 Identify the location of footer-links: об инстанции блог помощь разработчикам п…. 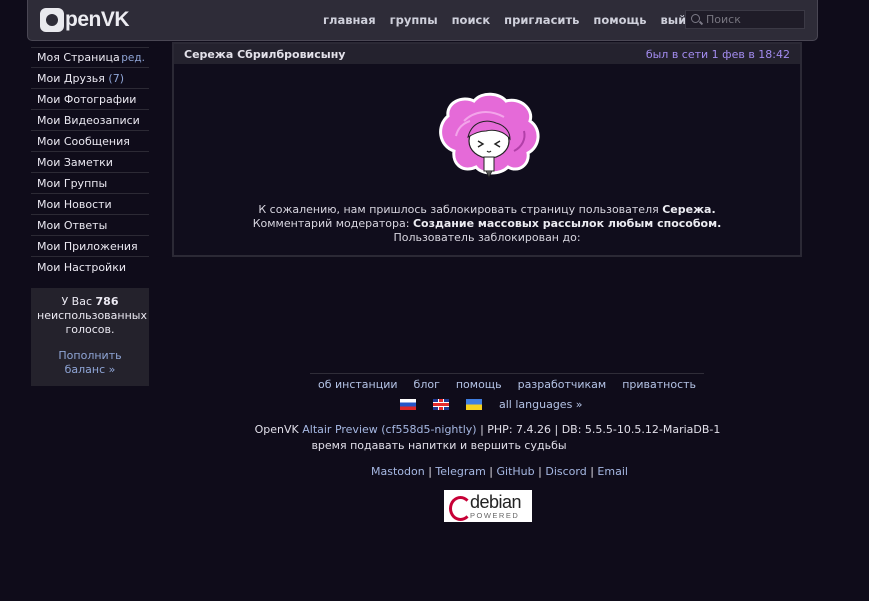
(507, 385).